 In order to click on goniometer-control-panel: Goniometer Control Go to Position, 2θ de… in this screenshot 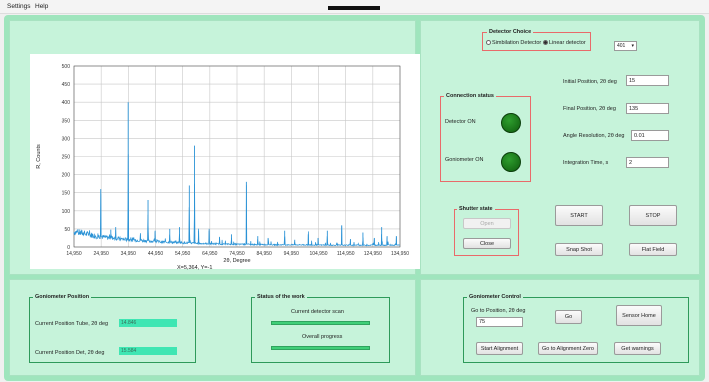, I will do `click(560, 327)`.